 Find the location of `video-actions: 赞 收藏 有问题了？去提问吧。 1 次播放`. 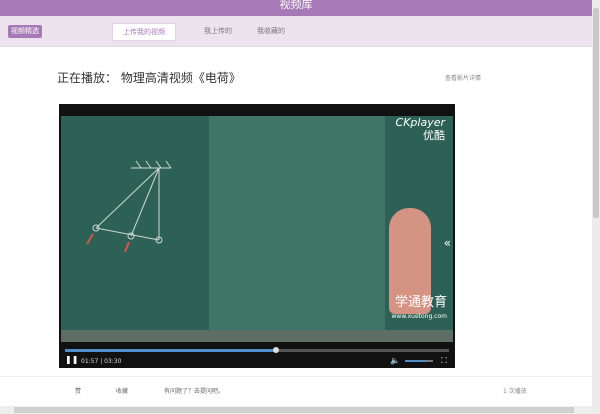

video-actions: 赞 收藏 有问题了？去提问吧。 1 次播放 is located at coordinates (296, 389).